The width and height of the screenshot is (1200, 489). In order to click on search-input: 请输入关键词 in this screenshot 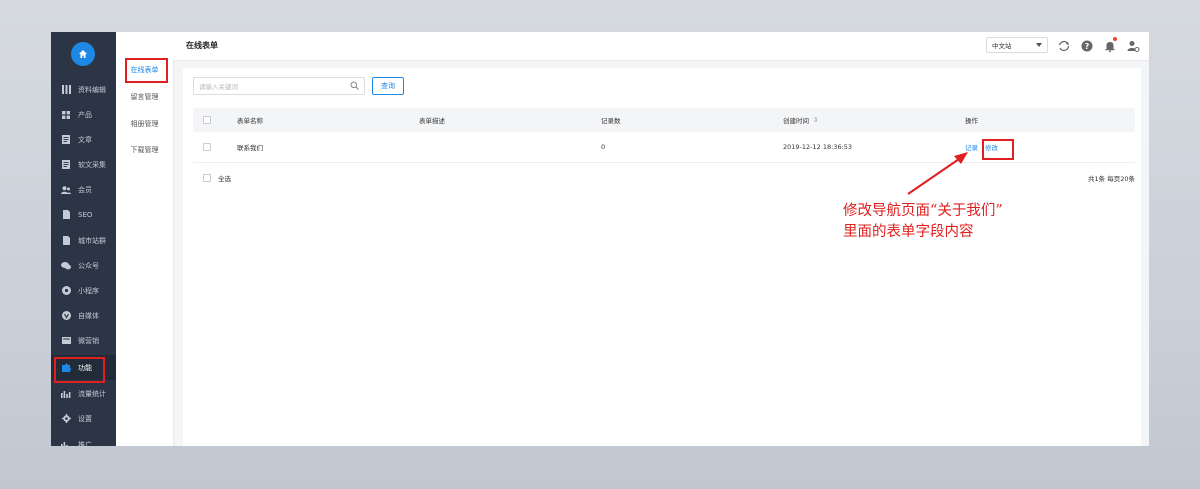, I will do `click(279, 86)`.